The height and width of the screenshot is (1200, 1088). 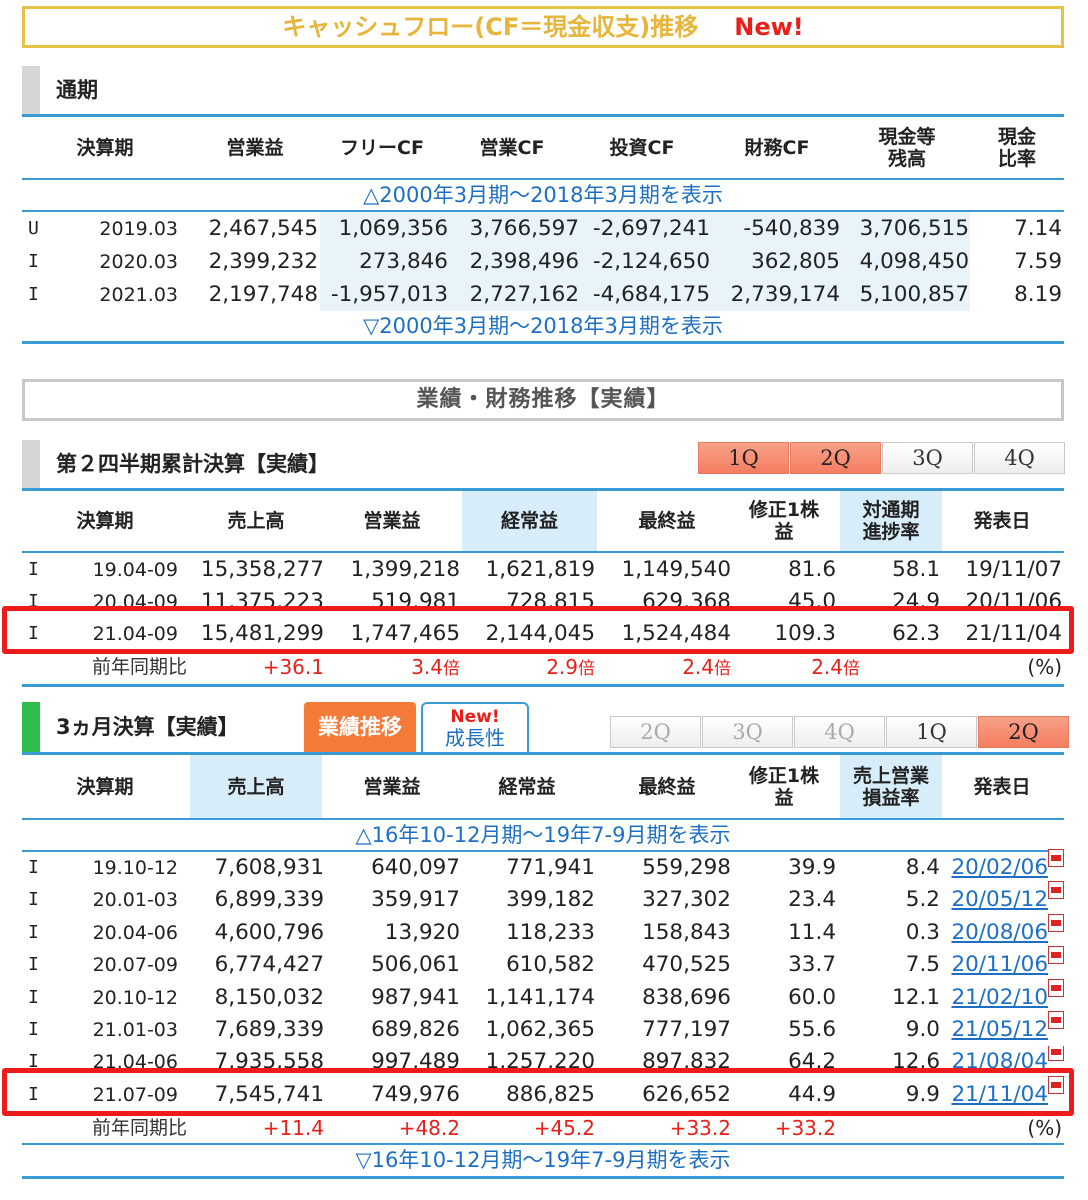 I want to click on cell: 11.4, so click(x=812, y=932).